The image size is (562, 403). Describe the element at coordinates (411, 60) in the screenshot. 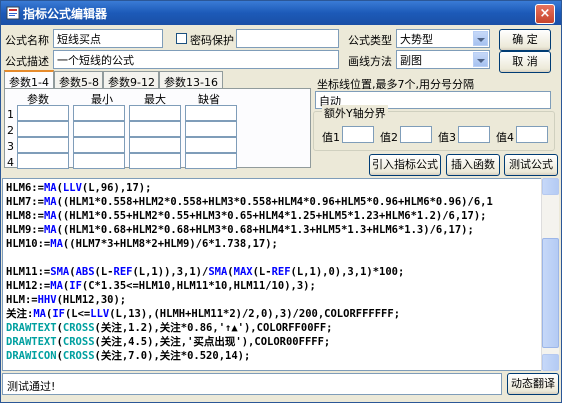

I see `draw-method-value: 副图` at that location.